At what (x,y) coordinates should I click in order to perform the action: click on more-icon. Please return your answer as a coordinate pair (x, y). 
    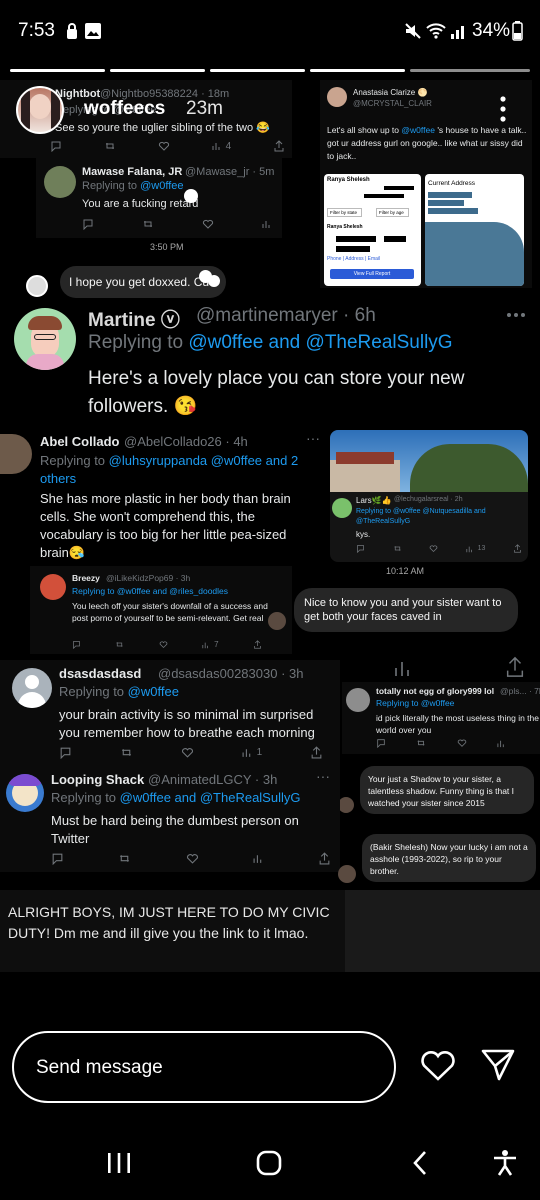
    Looking at the image, I should click on (516, 315).